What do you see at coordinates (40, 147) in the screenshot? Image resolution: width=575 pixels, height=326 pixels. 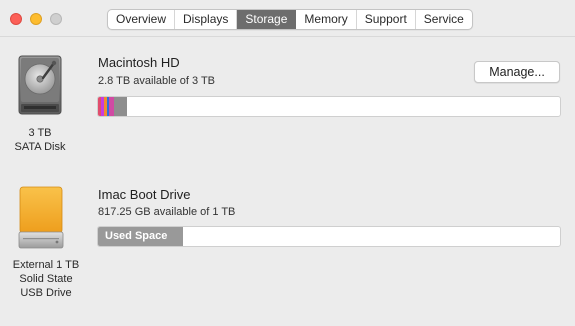 I see `disk-type-label: SATA Disk` at bounding box center [40, 147].